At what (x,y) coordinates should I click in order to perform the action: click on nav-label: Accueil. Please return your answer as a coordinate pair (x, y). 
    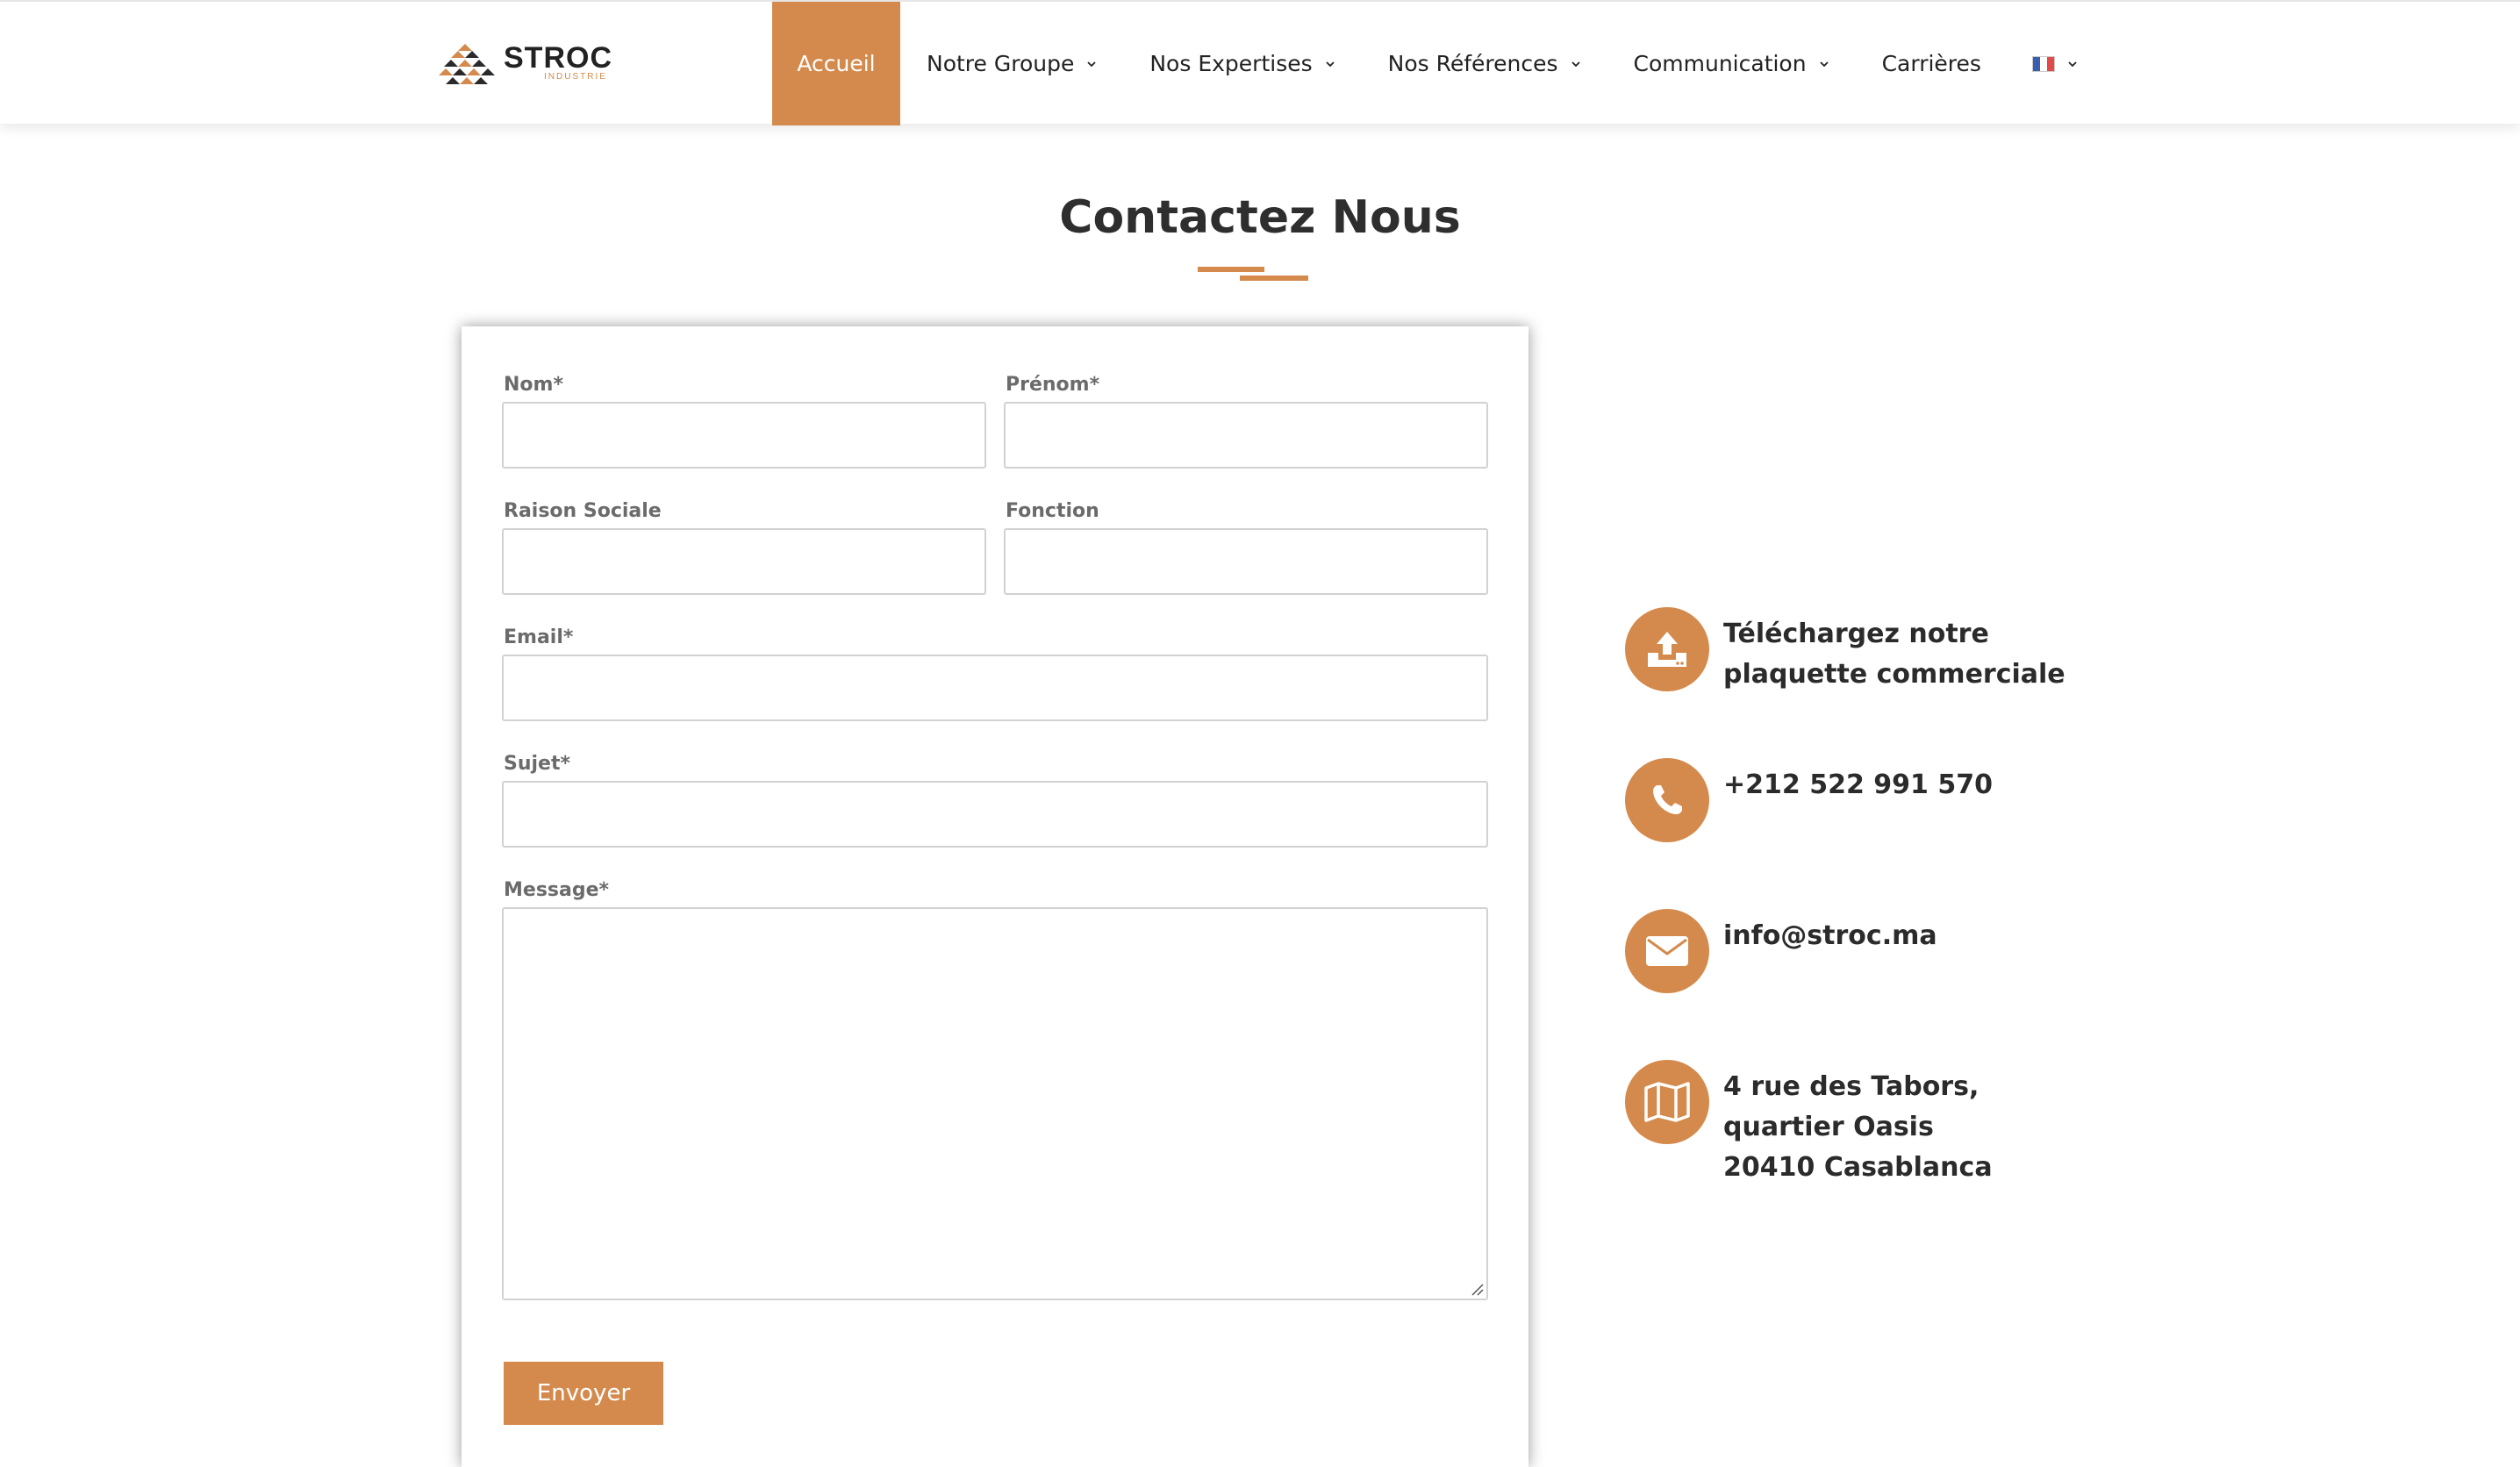
    Looking at the image, I should click on (836, 64).